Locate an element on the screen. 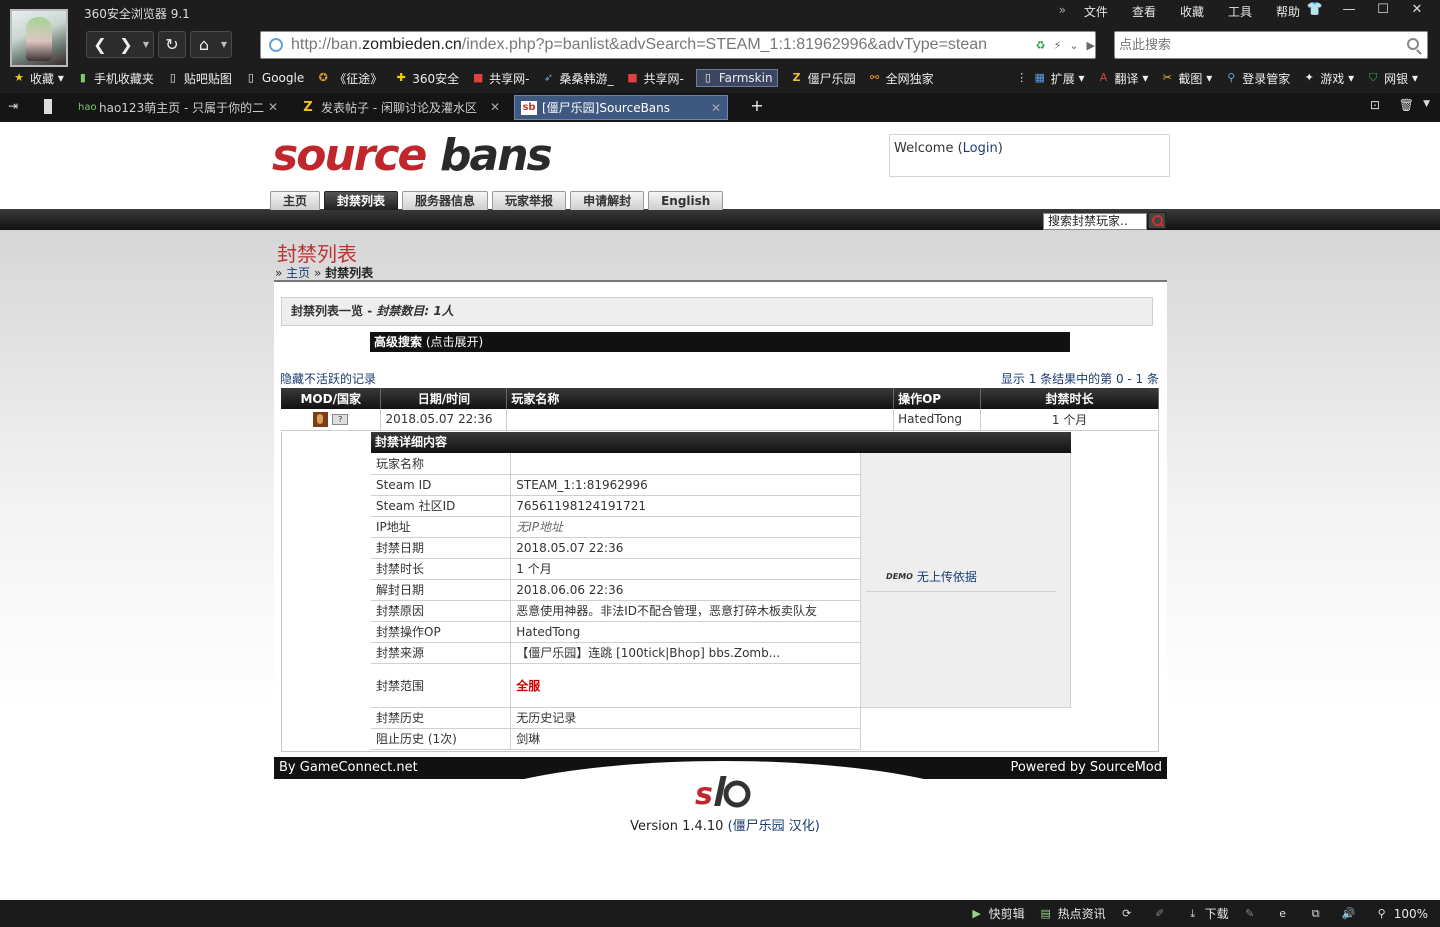  sb-logo-icon: s is located at coordinates (723, 794).